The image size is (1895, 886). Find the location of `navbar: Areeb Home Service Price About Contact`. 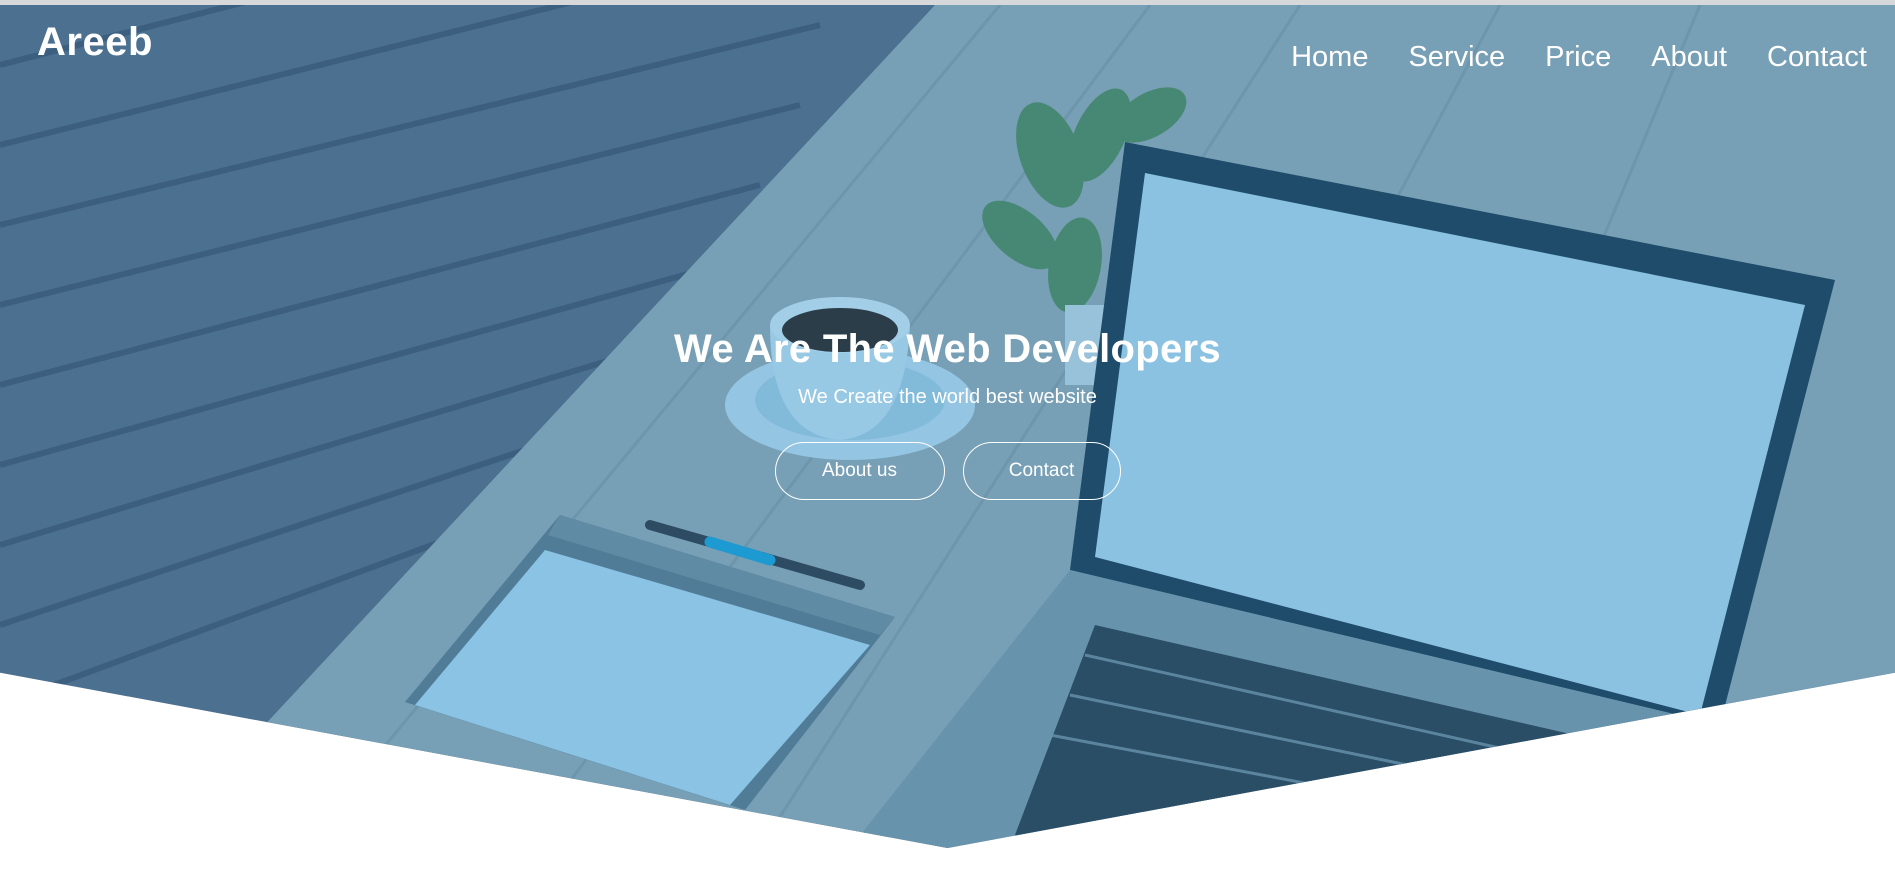

navbar: Areeb Home Service Price About Contact is located at coordinates (947, 55).